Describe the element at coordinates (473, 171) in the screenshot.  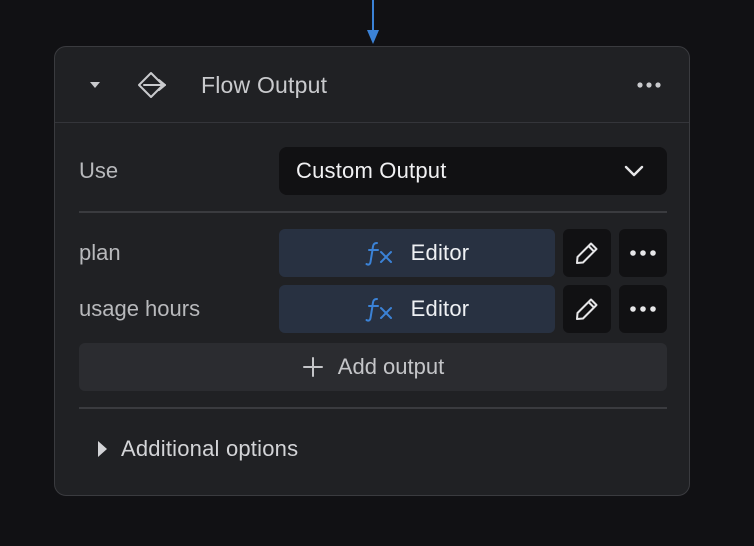
I see `use-select: Custom Output` at that location.